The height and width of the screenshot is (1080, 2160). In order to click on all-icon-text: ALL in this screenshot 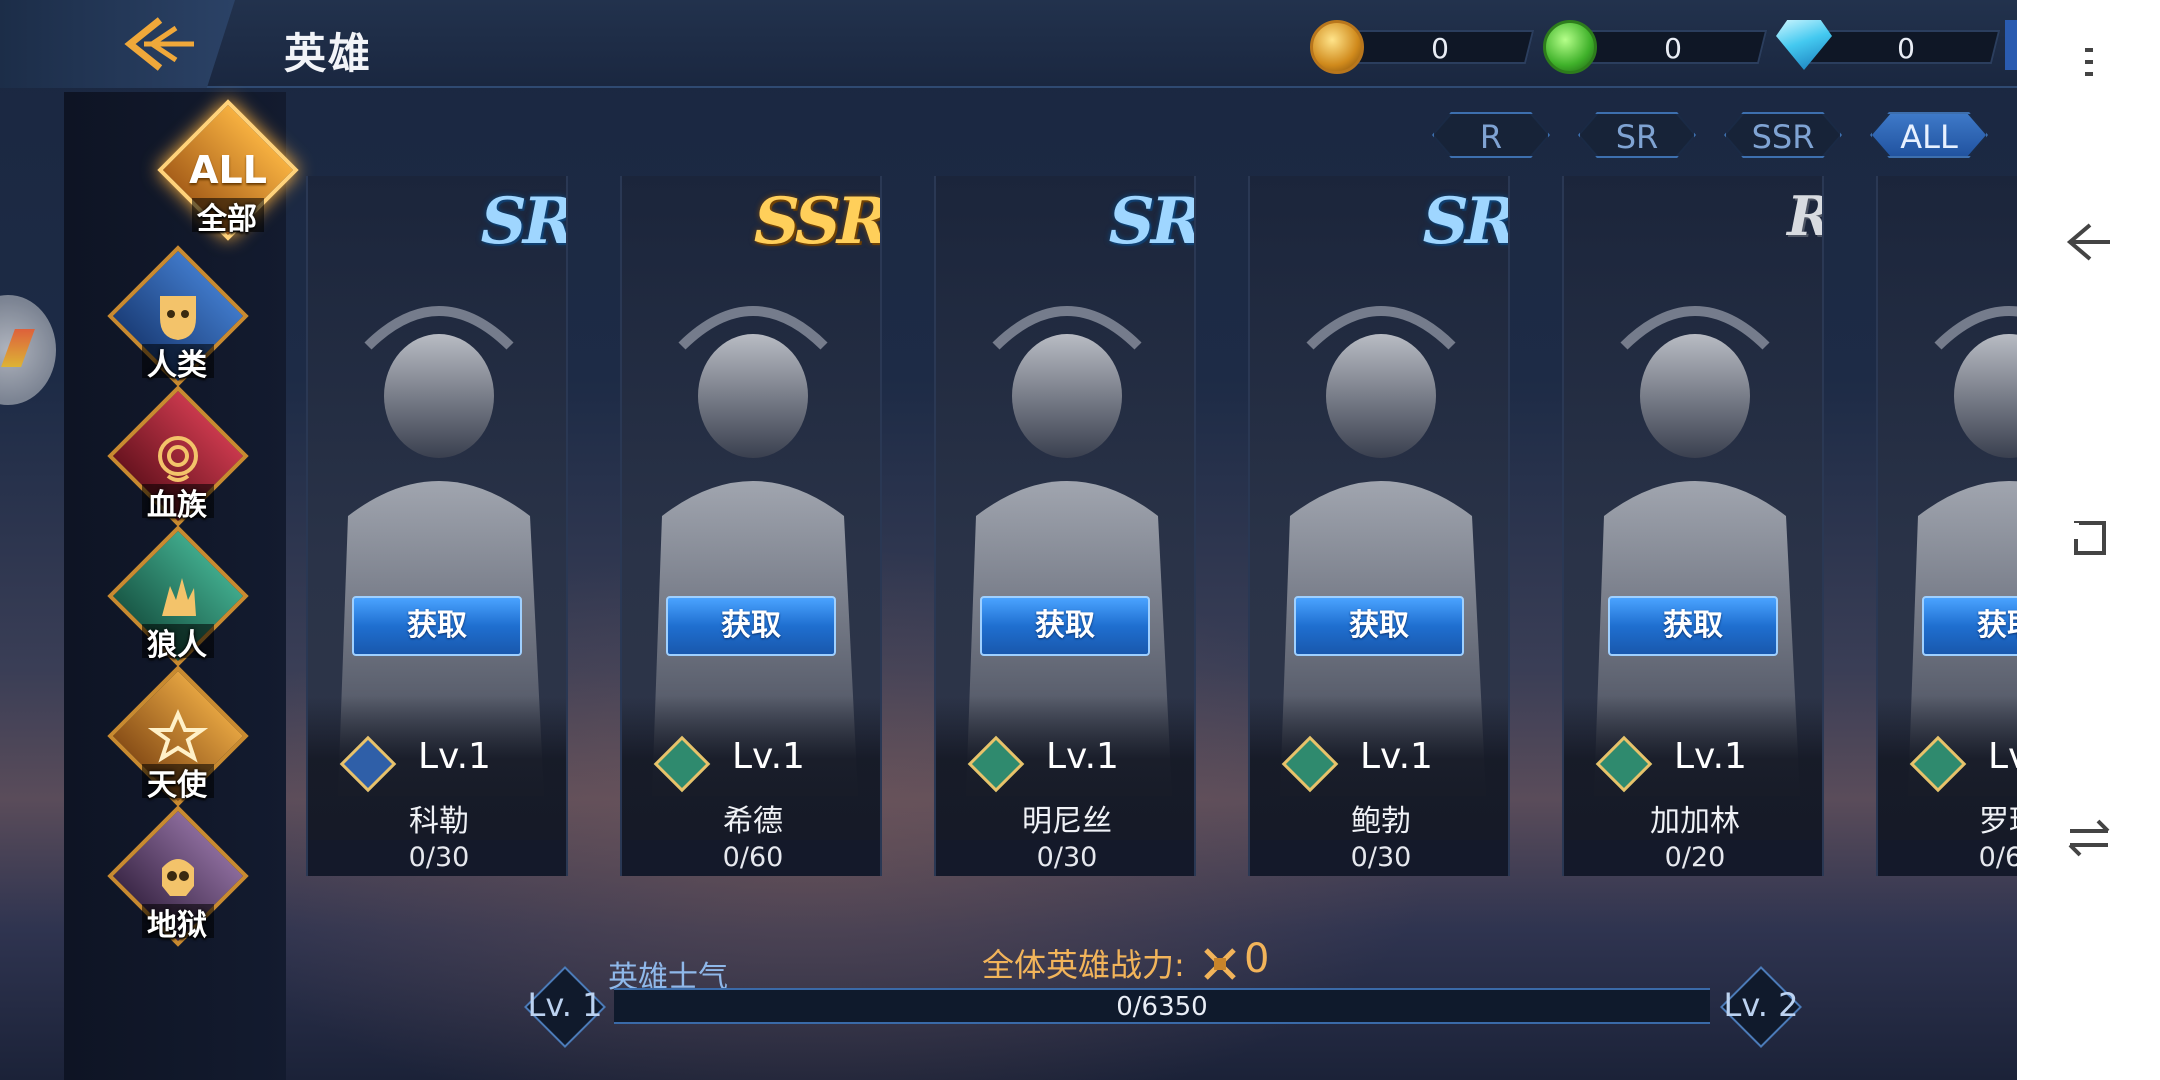, I will do `click(228, 170)`.